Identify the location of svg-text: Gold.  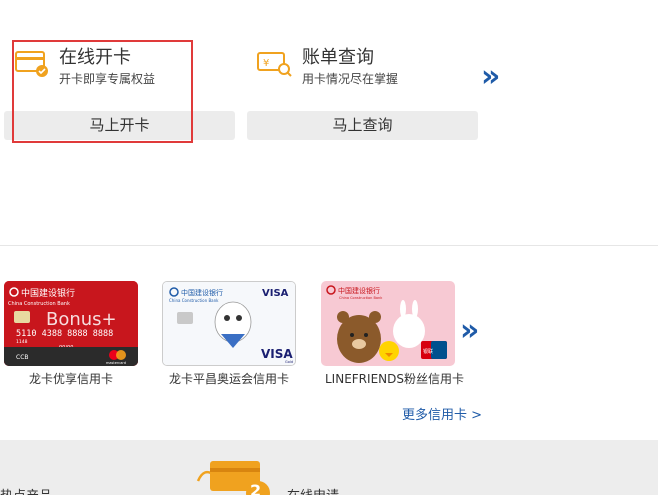
(289, 362).